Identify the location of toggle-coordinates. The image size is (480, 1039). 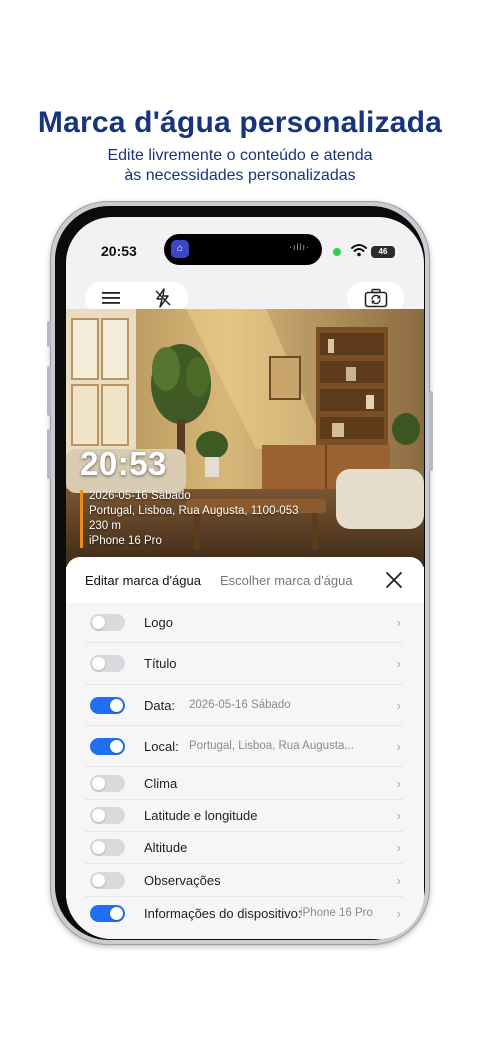
(107, 815).